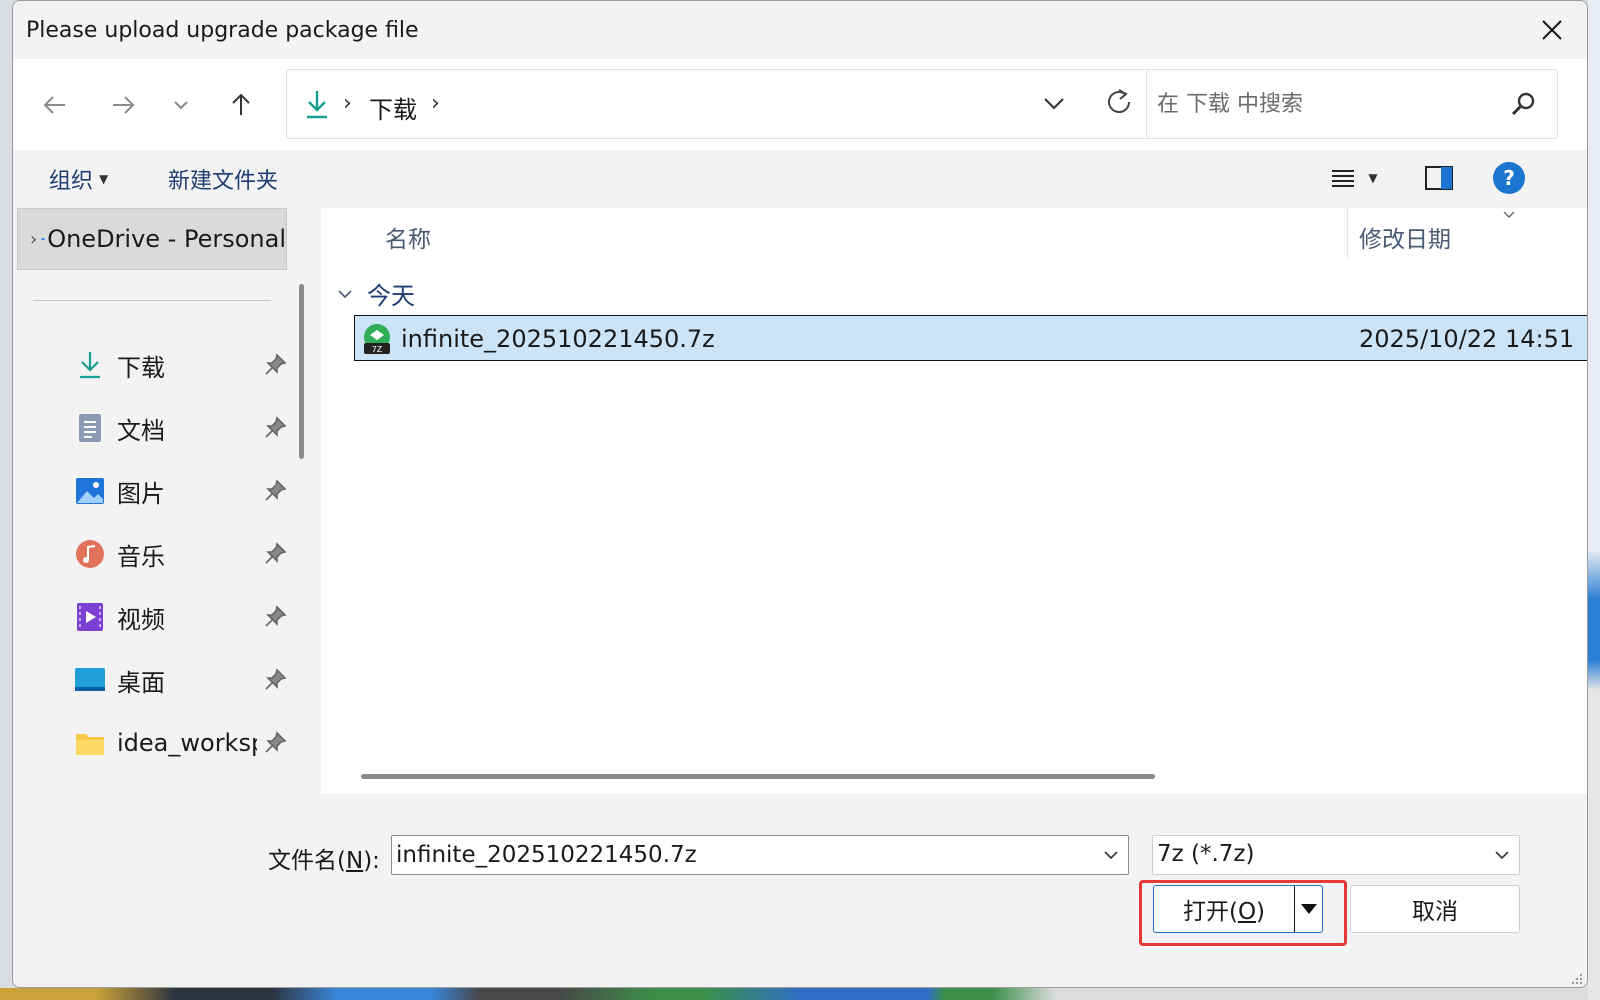  Describe the element at coordinates (1224, 912) in the screenshot. I see `open-button-label: 打开(O)` at that location.